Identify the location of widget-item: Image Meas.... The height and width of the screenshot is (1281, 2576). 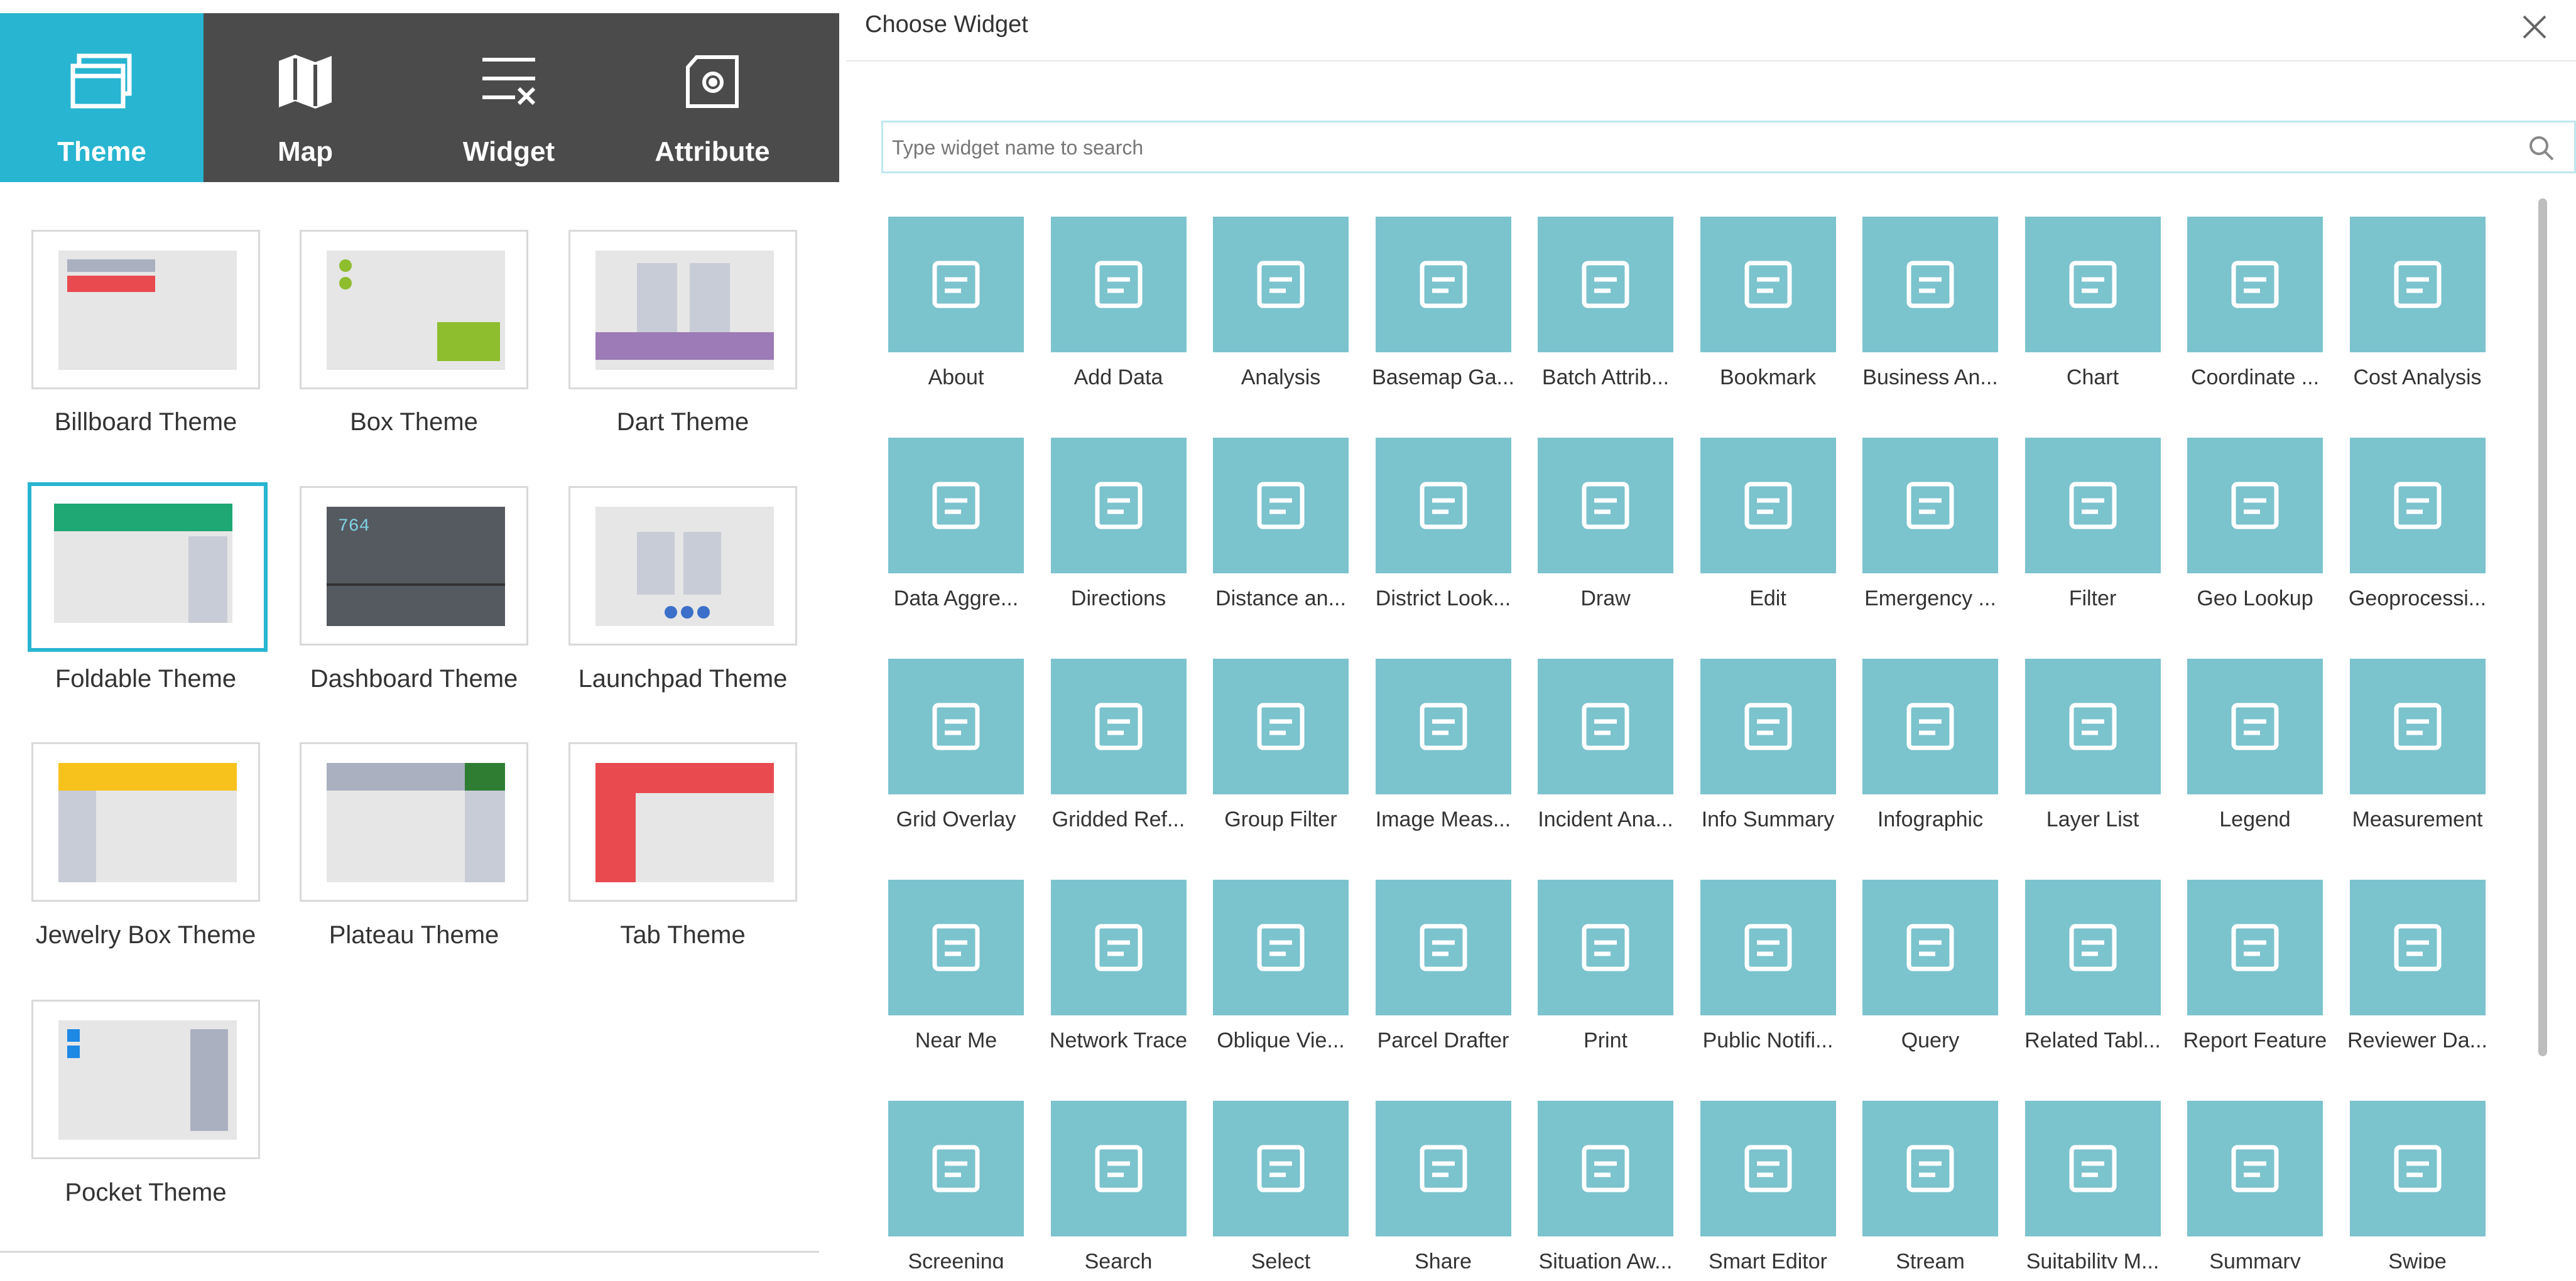
(1435, 759).